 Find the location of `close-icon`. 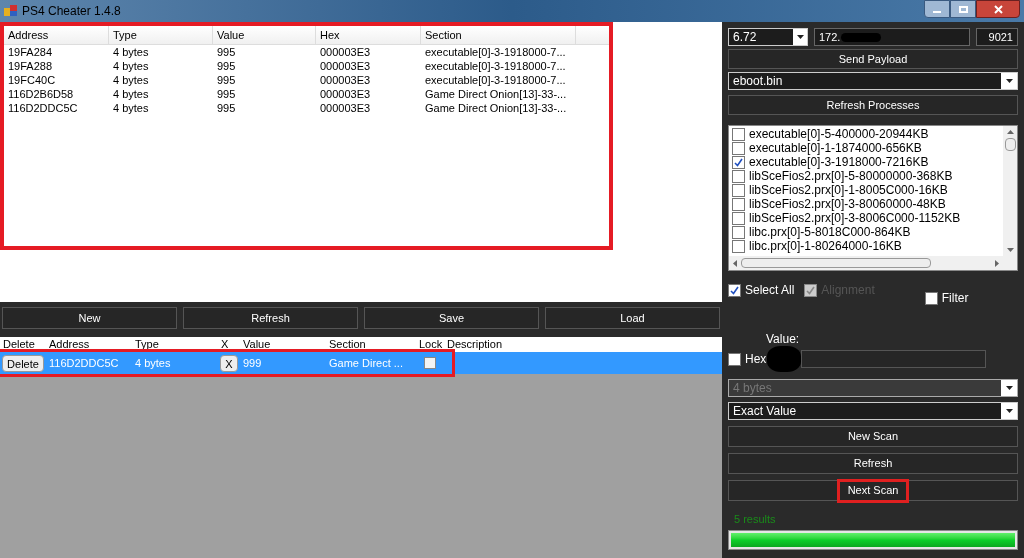

close-icon is located at coordinates (998, 9).